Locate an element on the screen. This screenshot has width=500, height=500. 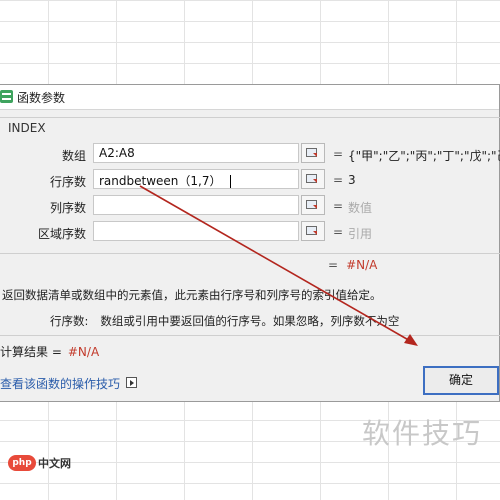
area-num-result-hint: 引用 is located at coordinates (360, 234).